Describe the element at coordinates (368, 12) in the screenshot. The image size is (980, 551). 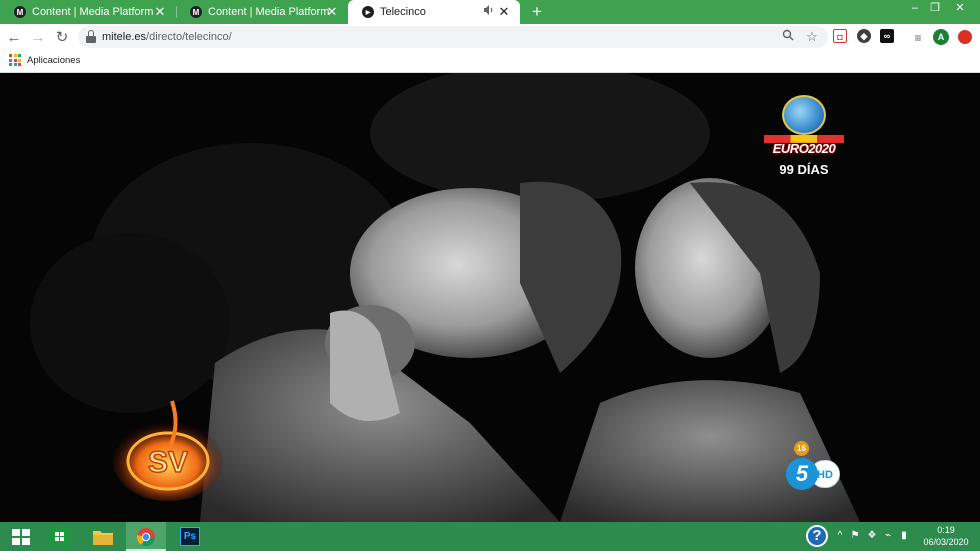
I see `telecinco-favicon-icon: ▶` at that location.